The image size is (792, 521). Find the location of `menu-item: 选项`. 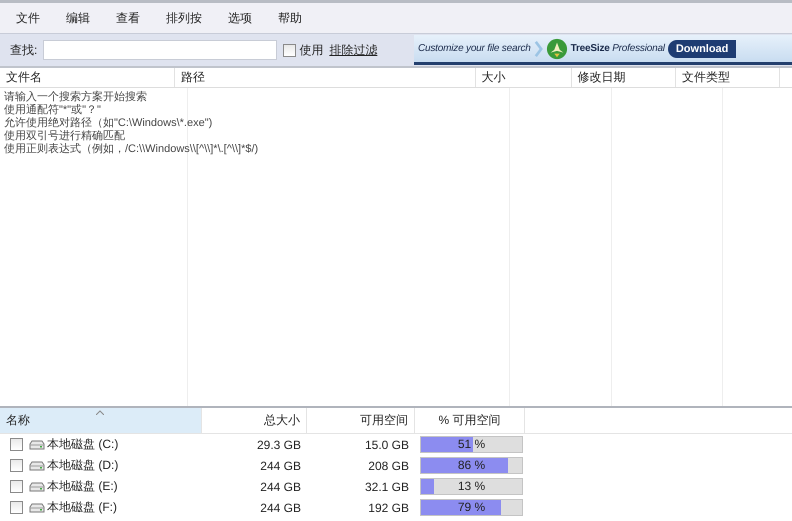

menu-item: 选项 is located at coordinates (240, 18).